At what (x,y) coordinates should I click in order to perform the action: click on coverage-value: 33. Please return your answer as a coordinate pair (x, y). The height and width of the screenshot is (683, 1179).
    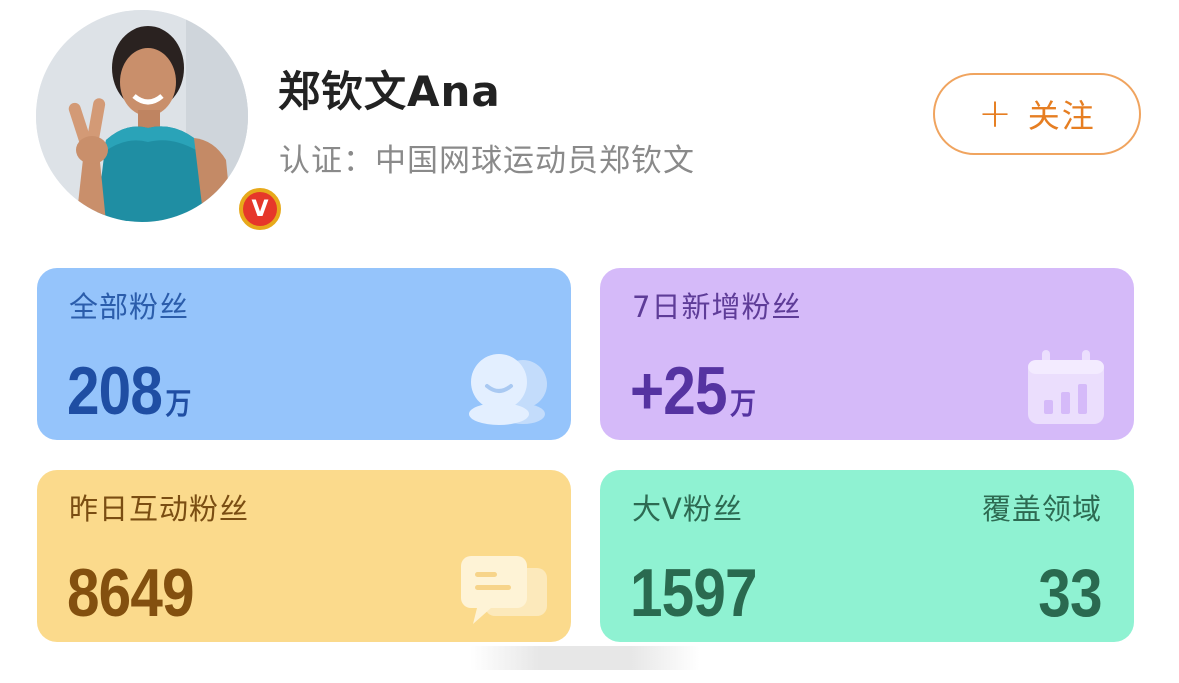
    Looking at the image, I should click on (1070, 593).